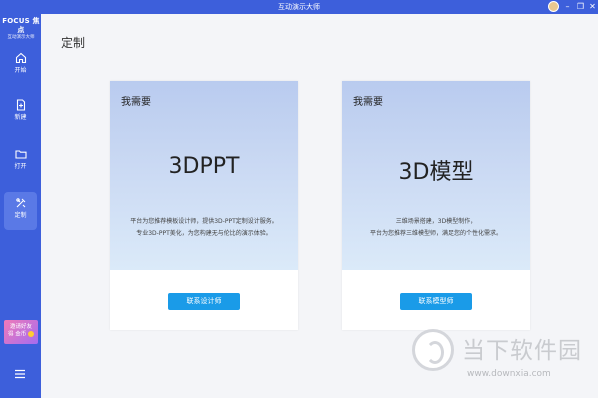 The height and width of the screenshot is (398, 598). I want to click on user-avatar, so click(553, 6).